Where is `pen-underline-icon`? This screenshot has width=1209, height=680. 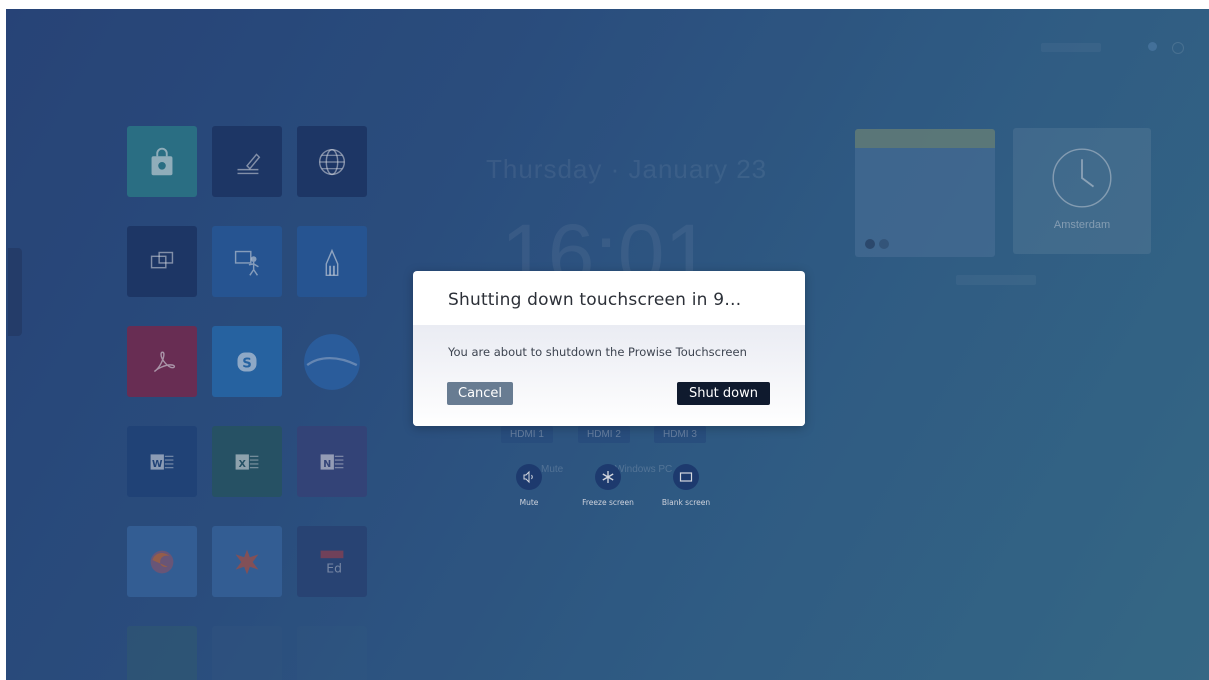 pen-underline-icon is located at coordinates (249, 163).